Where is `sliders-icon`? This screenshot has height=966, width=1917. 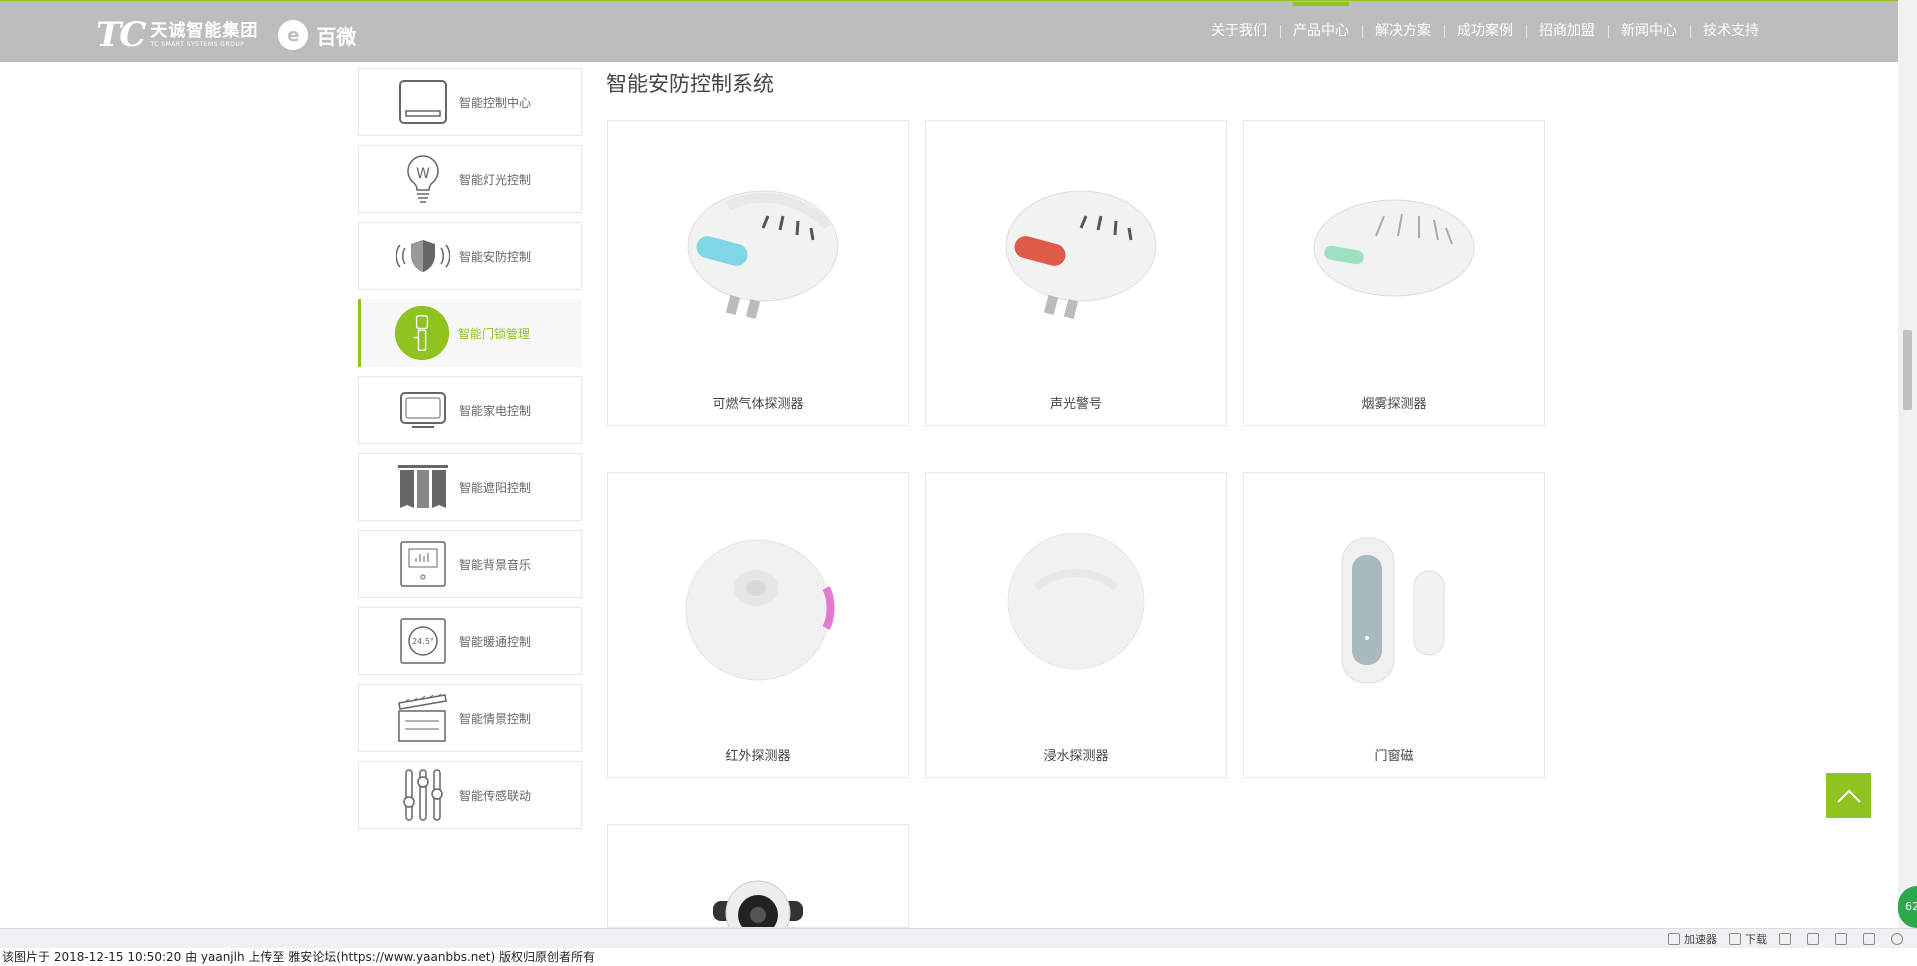
sliders-icon is located at coordinates (423, 795).